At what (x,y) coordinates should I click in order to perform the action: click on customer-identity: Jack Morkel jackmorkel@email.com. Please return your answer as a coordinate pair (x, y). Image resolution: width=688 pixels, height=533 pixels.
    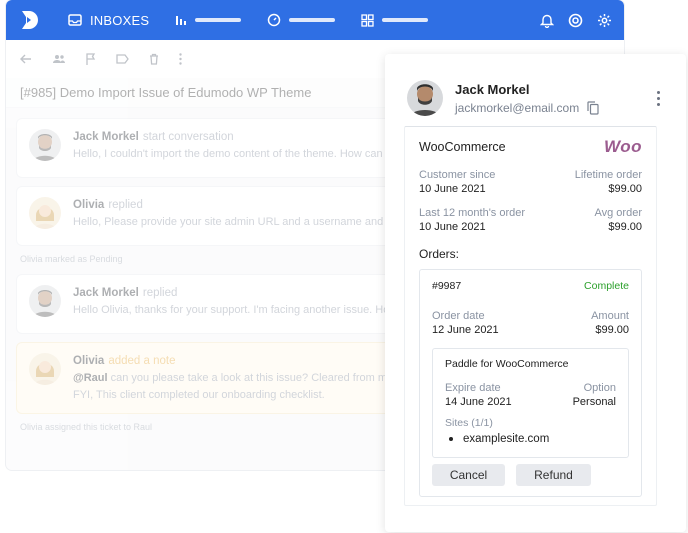
    Looking at the image, I should click on (527, 98).